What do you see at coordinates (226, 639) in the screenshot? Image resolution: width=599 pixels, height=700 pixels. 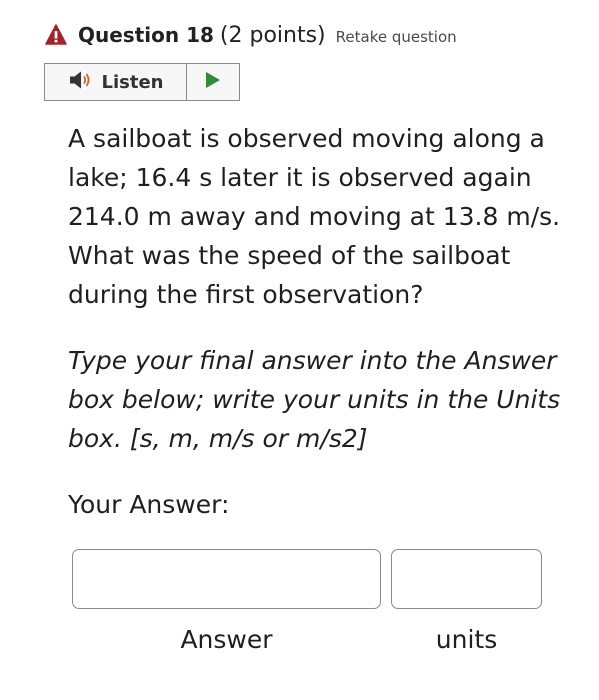 I see `answer-label: Answer` at bounding box center [226, 639].